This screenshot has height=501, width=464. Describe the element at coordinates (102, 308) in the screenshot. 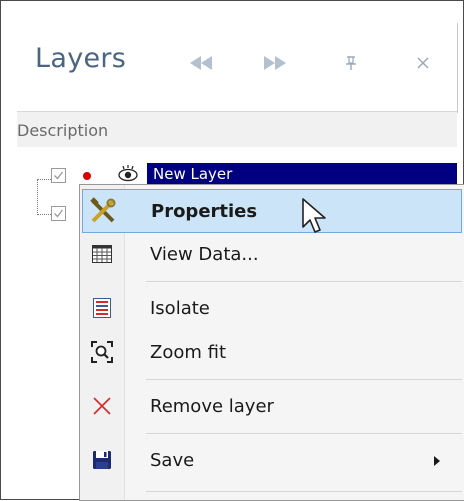

I see `isolate-icon` at that location.